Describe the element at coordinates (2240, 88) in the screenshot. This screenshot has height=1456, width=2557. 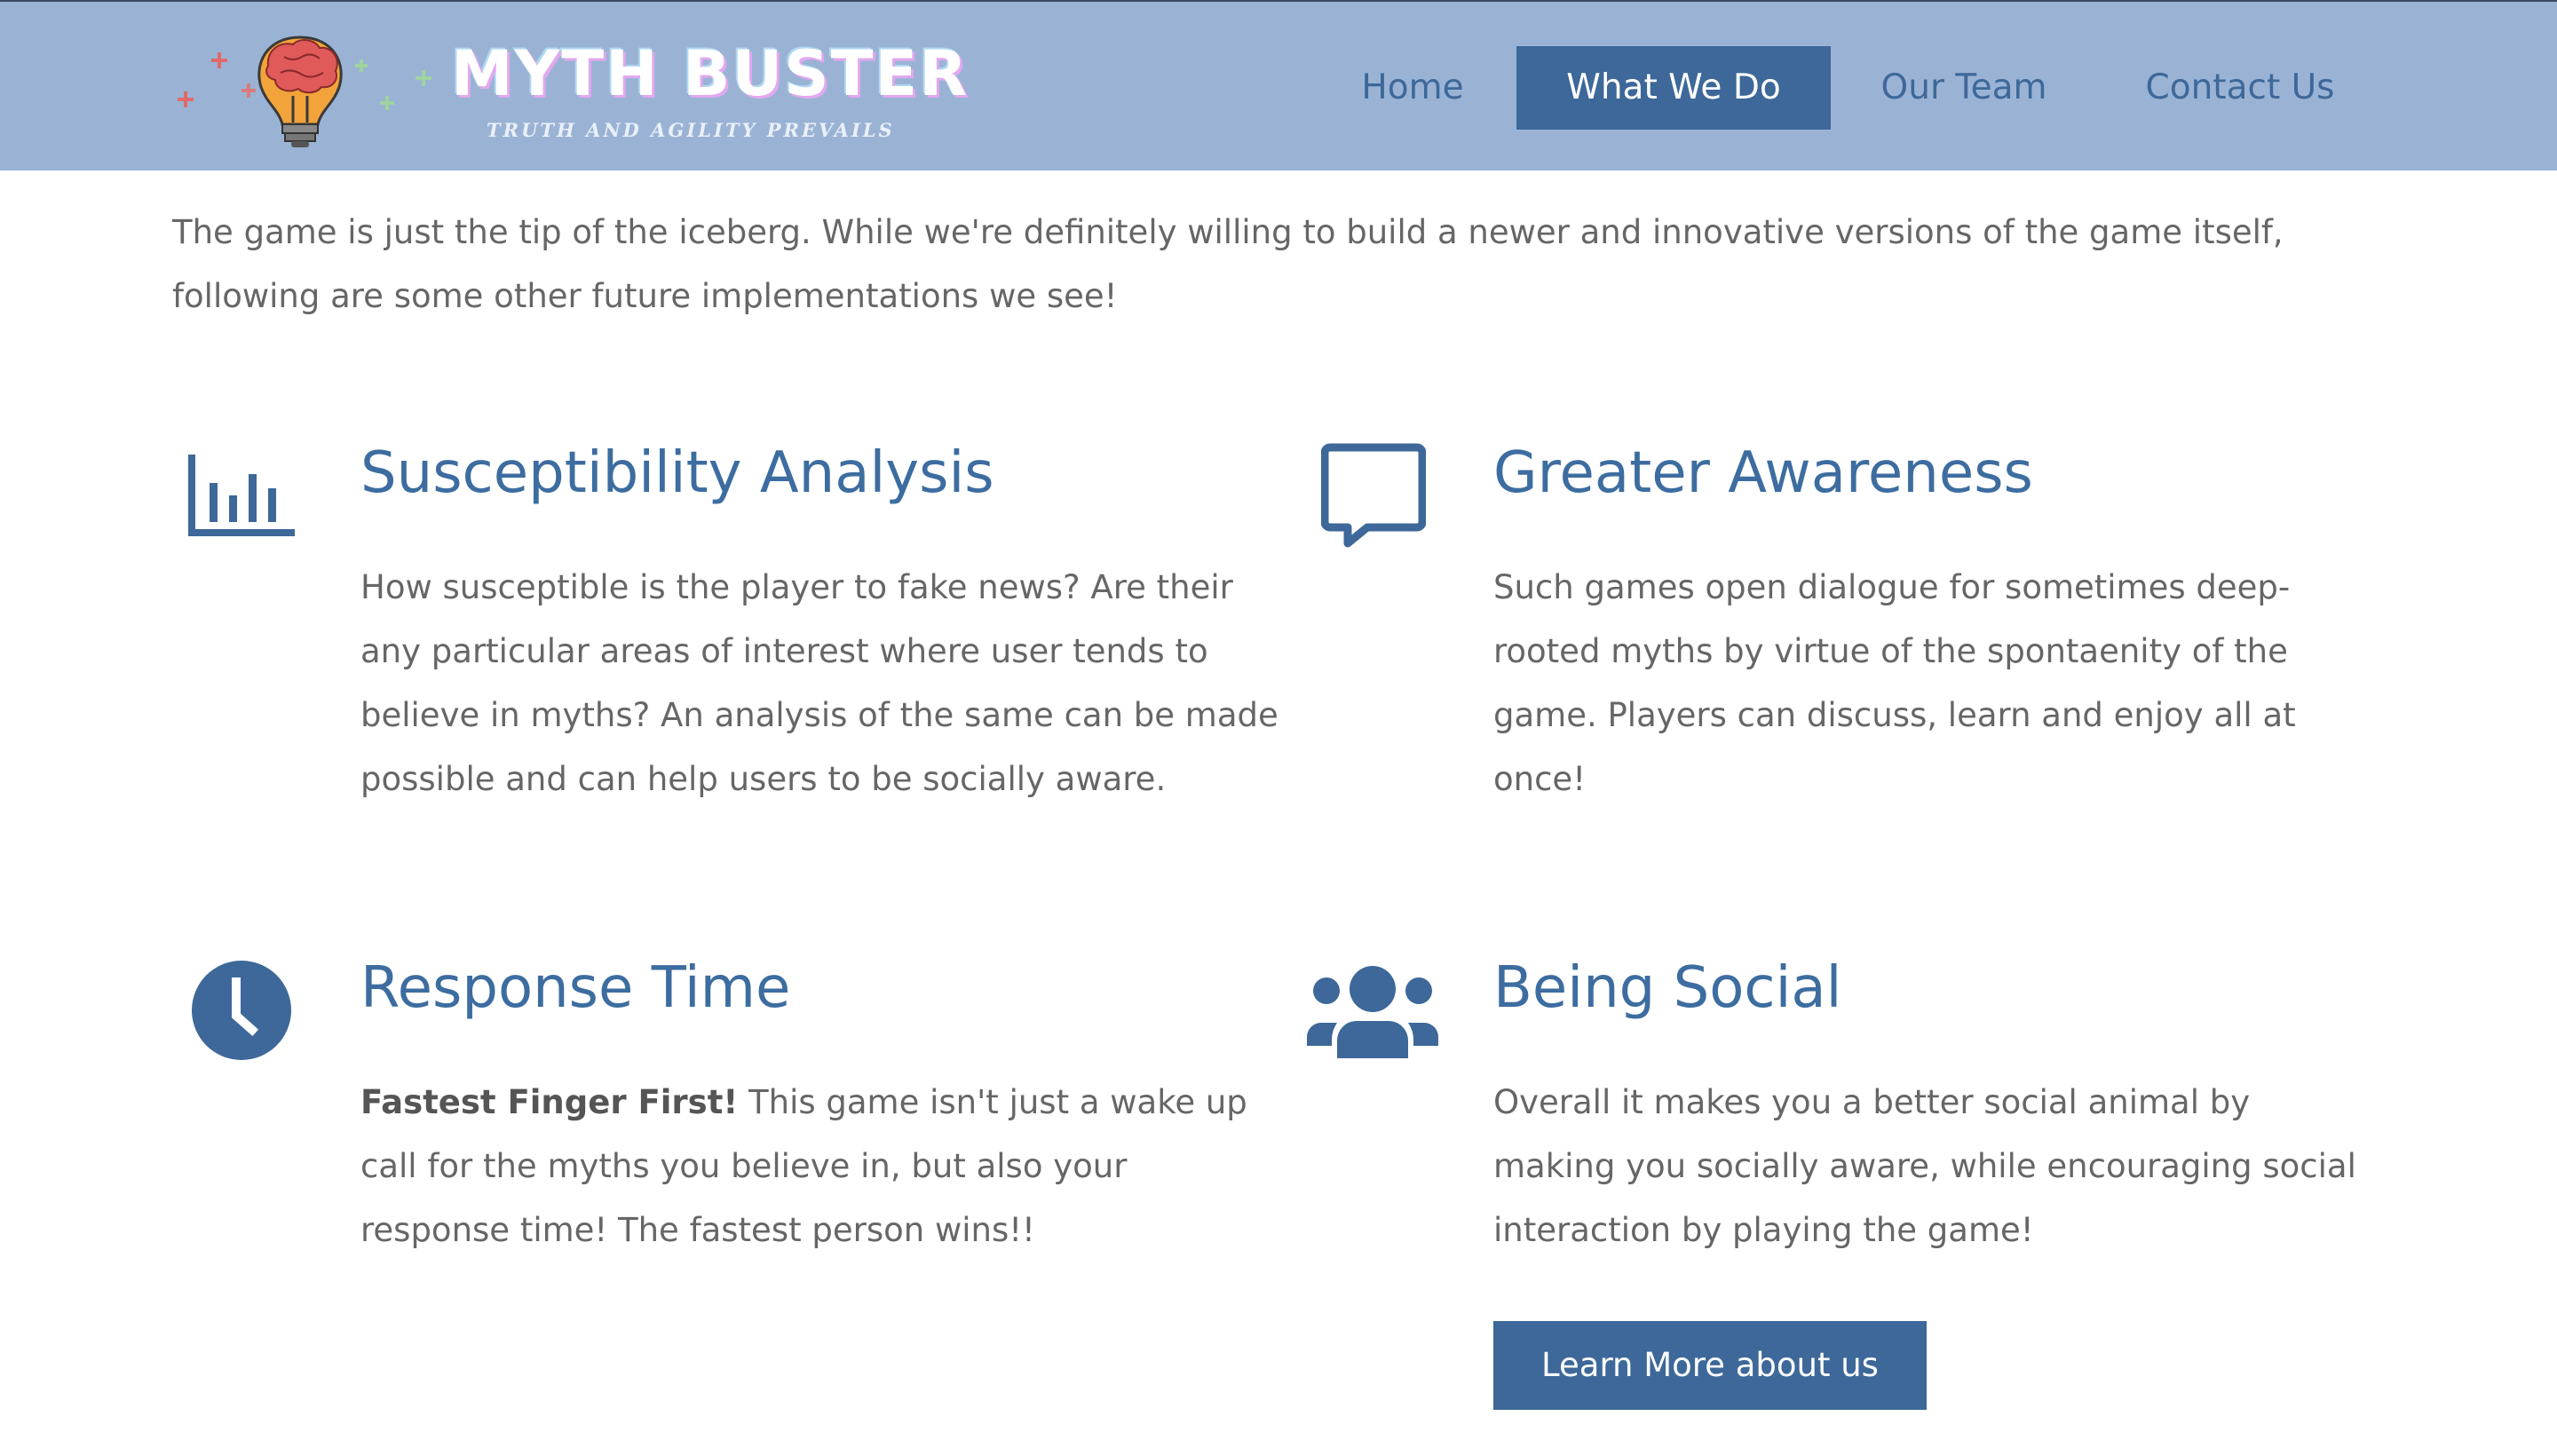
I see `nav-contact-us: Contact Us` at that location.